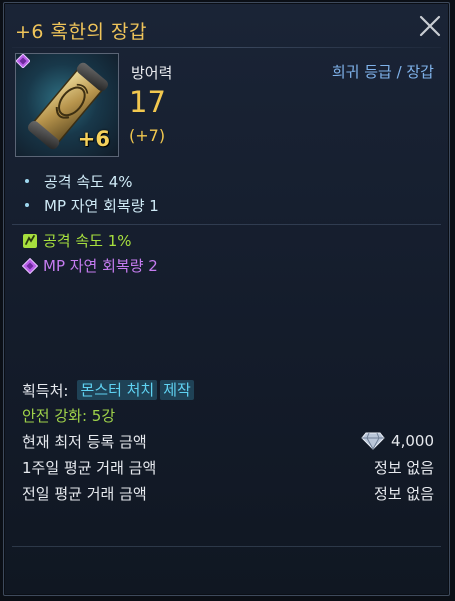 The width and height of the screenshot is (455, 601). I want to click on market-row: 전일 평균 거래 금액 정보 없음, so click(228, 493).